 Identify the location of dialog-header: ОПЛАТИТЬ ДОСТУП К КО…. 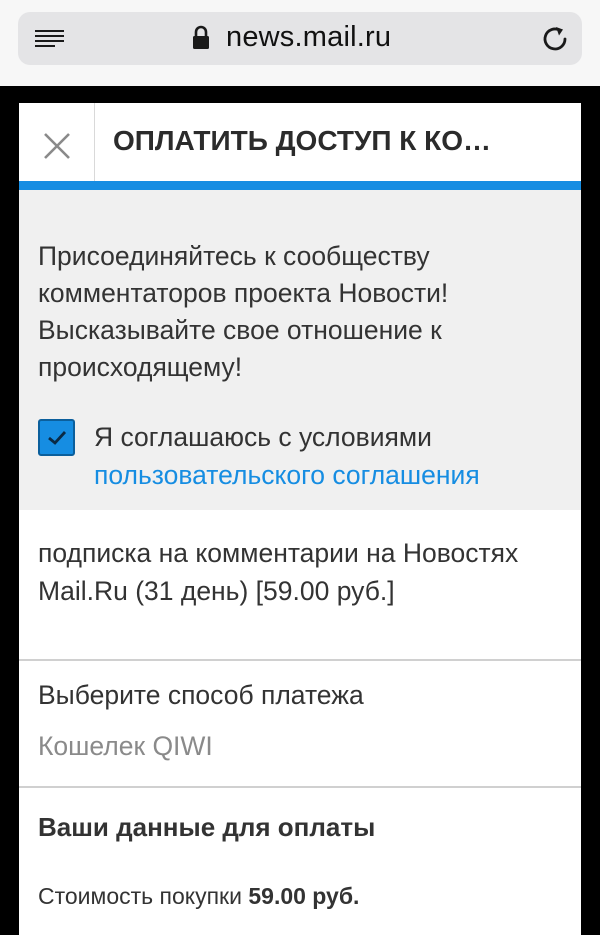
(300, 142).